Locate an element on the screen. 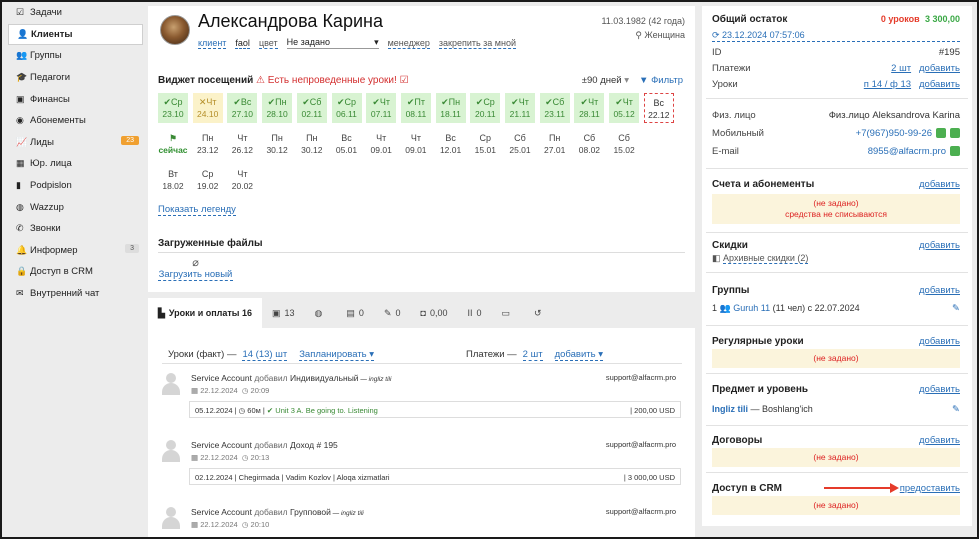  attendance-cell: Чт 20.02 is located at coordinates (242, 180).